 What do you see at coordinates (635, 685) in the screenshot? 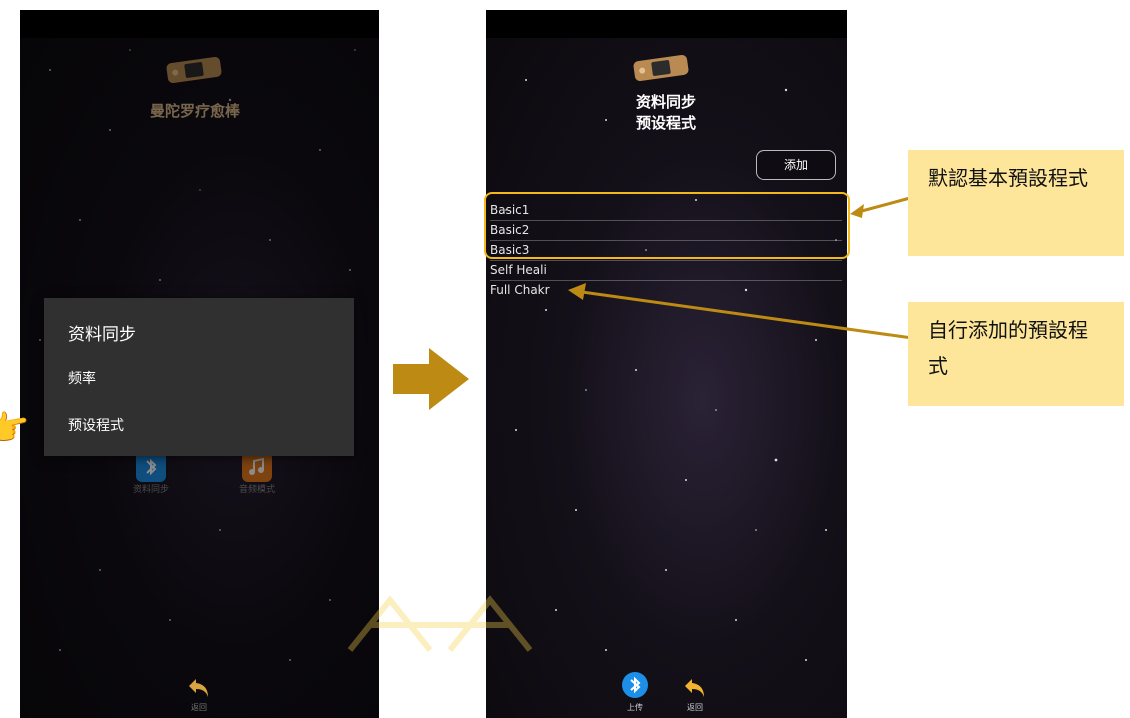
I see `bluetooth-upload-icon` at bounding box center [635, 685].